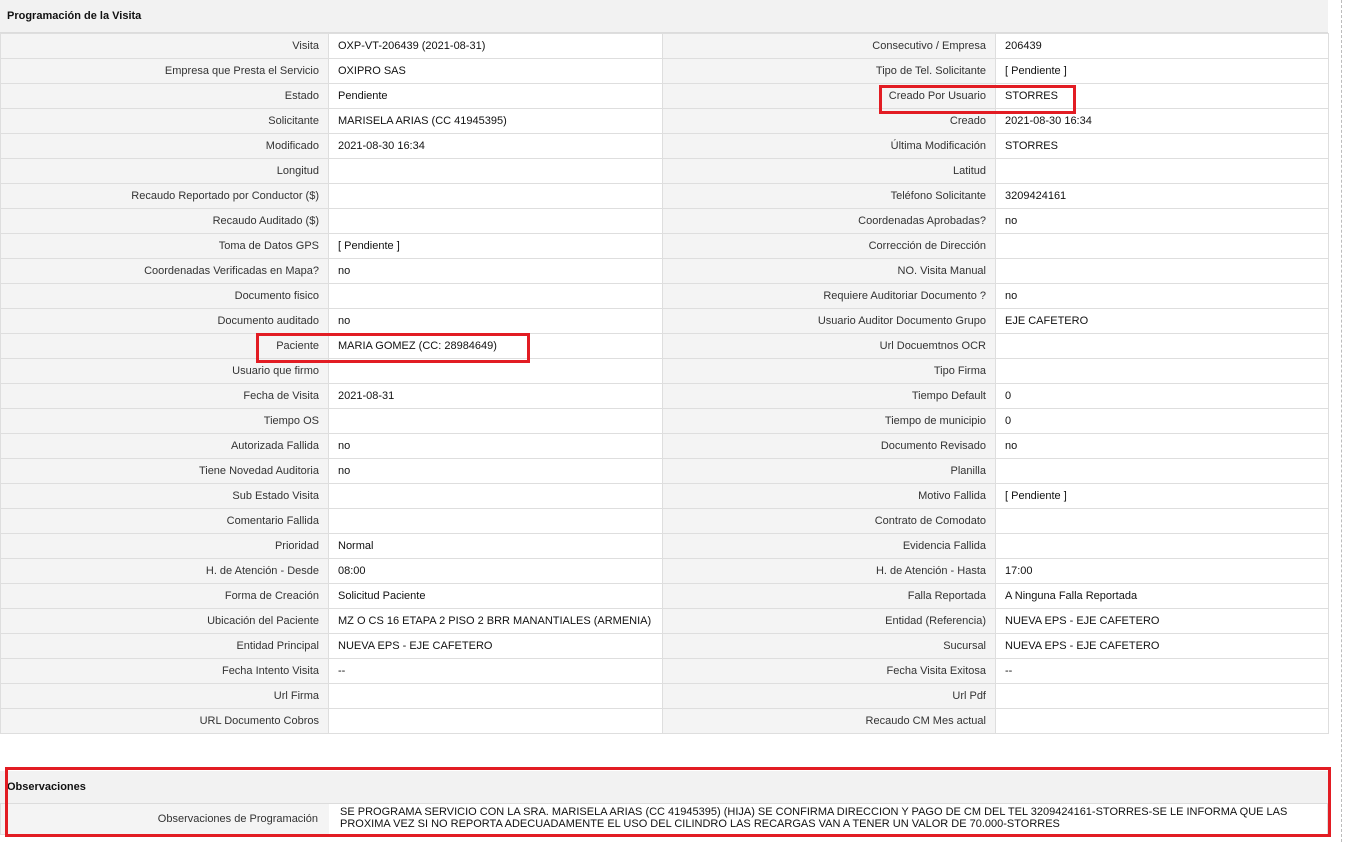 Image resolution: width=1347 pixels, height=842 pixels. Describe the element at coordinates (164, 246) in the screenshot. I see `field-label: Toma de Datos GPS` at that location.